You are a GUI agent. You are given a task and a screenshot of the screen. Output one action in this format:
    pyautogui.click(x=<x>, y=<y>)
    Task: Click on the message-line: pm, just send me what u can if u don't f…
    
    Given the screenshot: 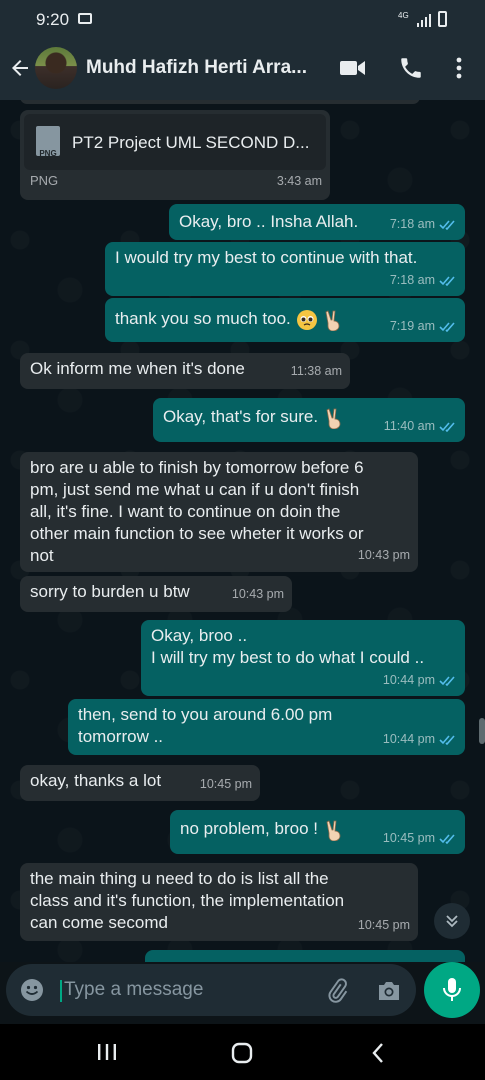 What is the action you would take?
    pyautogui.click(x=195, y=489)
    